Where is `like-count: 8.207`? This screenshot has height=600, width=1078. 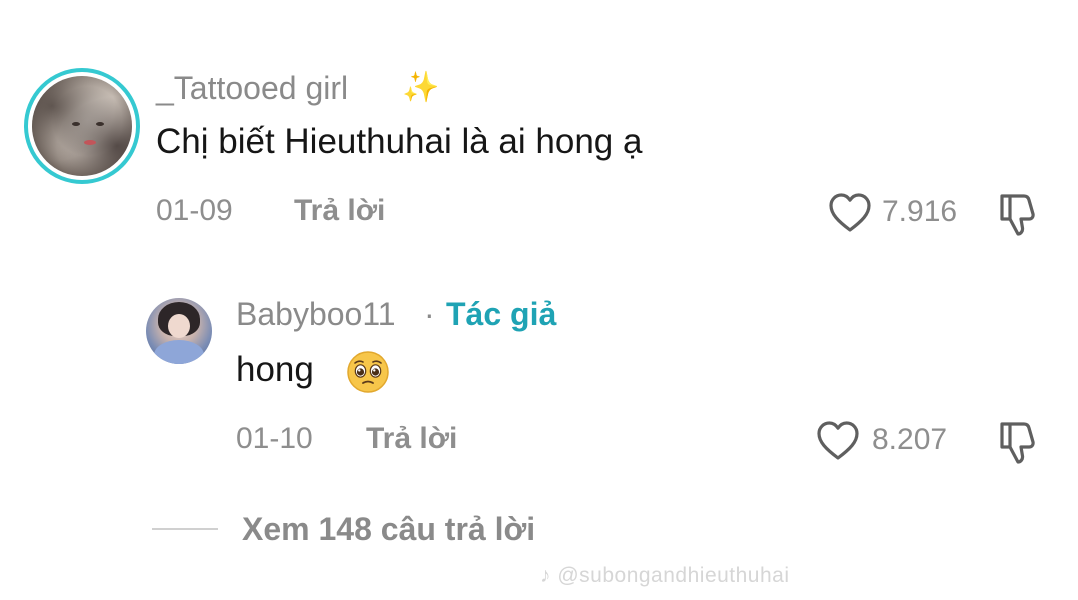
like-count: 8.207 is located at coordinates (910, 439).